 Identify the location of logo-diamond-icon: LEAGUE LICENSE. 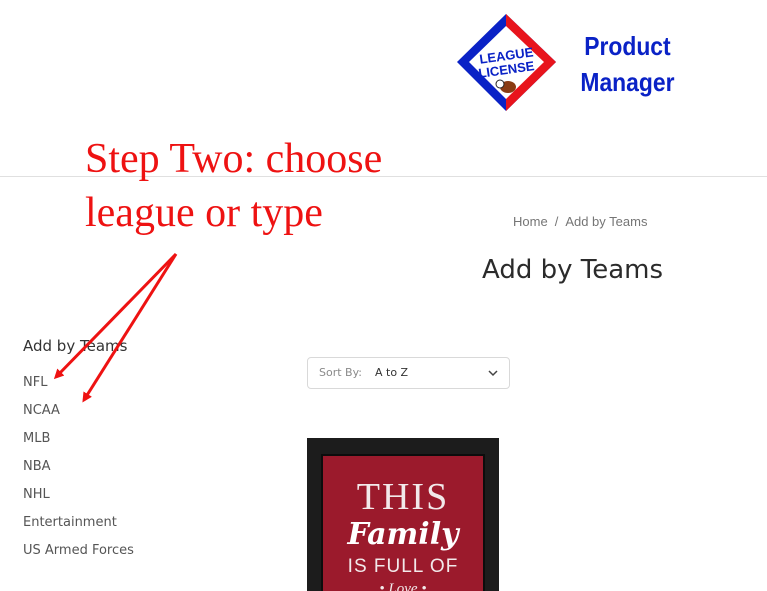
(506, 62).